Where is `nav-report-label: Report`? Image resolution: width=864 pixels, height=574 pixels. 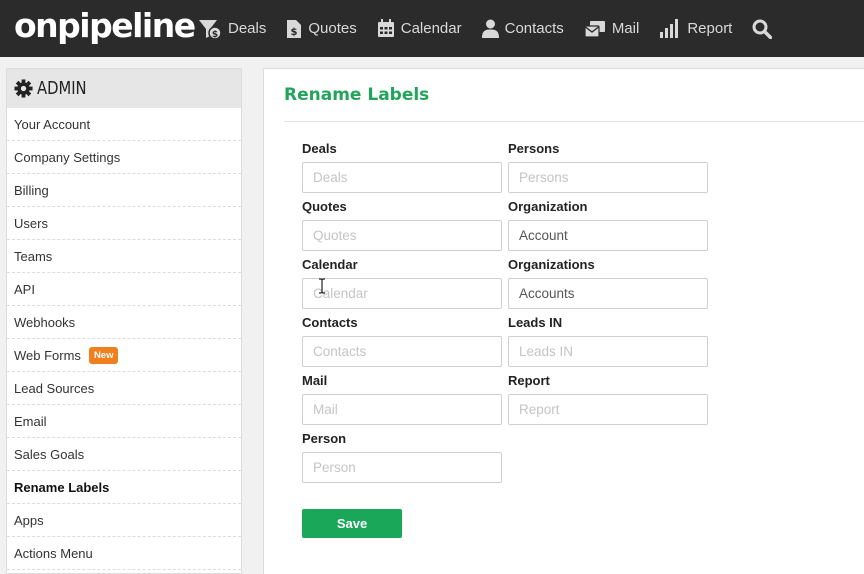
nav-report-label: Report is located at coordinates (710, 28).